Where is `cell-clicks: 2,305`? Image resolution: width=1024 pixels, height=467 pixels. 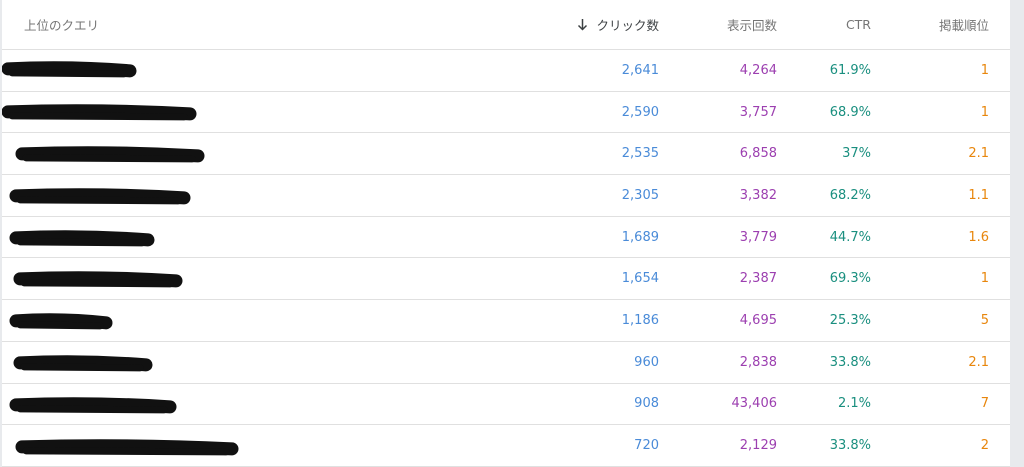 cell-clicks: 2,305 is located at coordinates (640, 195).